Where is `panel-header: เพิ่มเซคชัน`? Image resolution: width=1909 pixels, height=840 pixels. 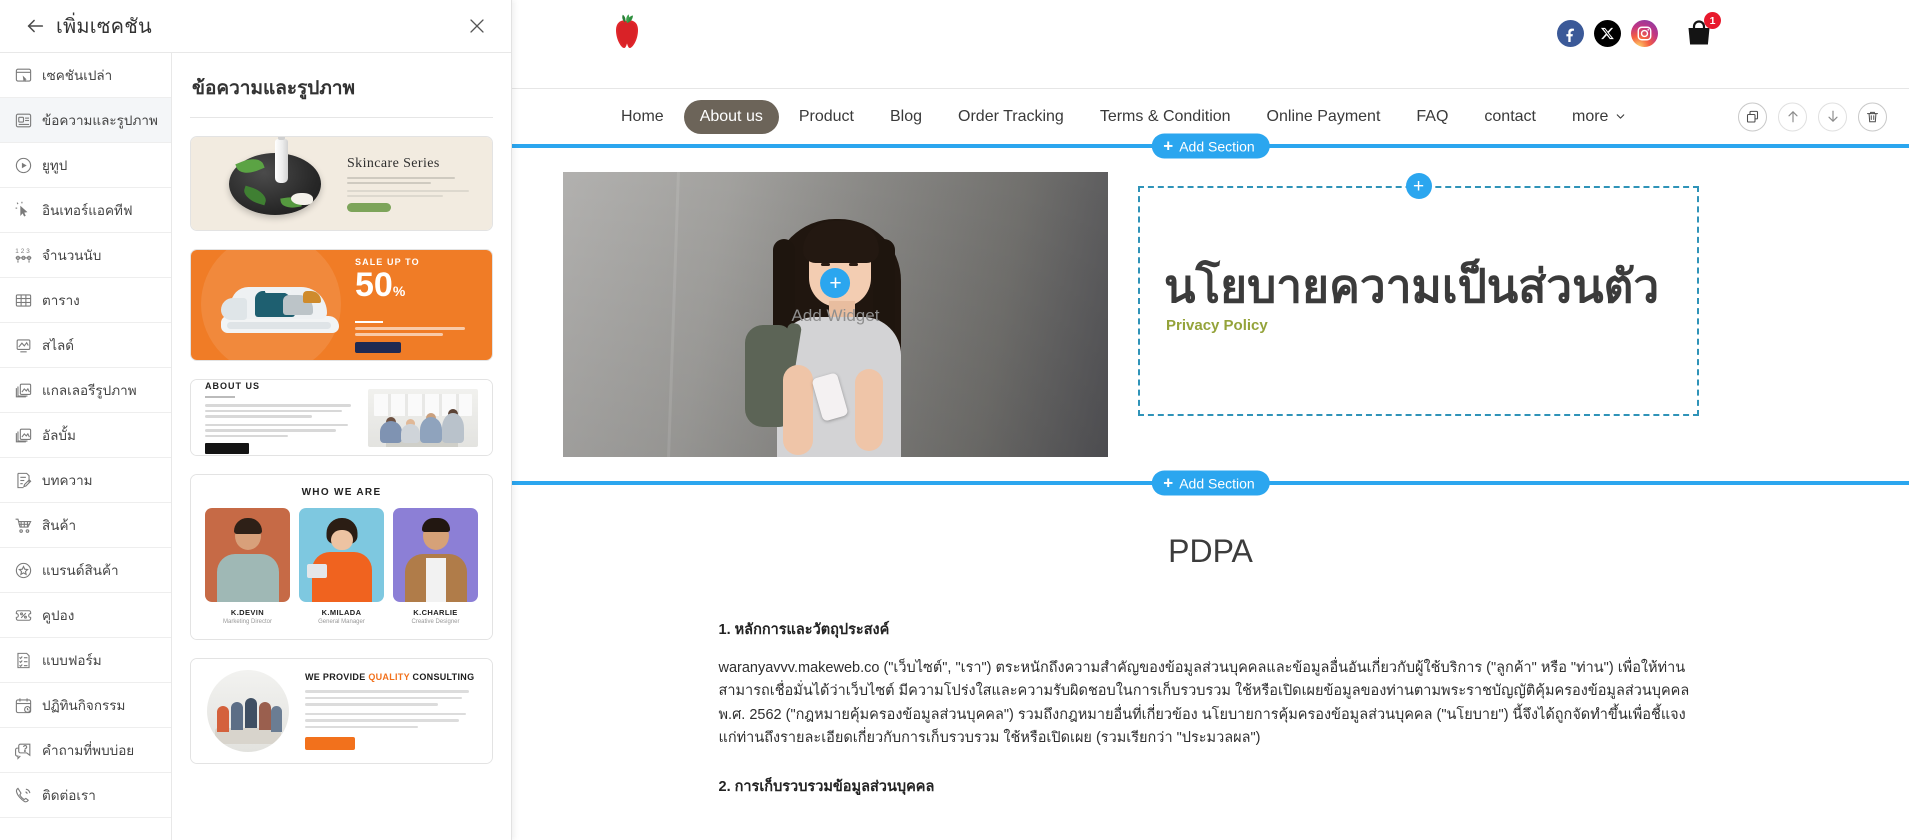
panel-header: เพิ่มเซคชัน is located at coordinates (255, 26).